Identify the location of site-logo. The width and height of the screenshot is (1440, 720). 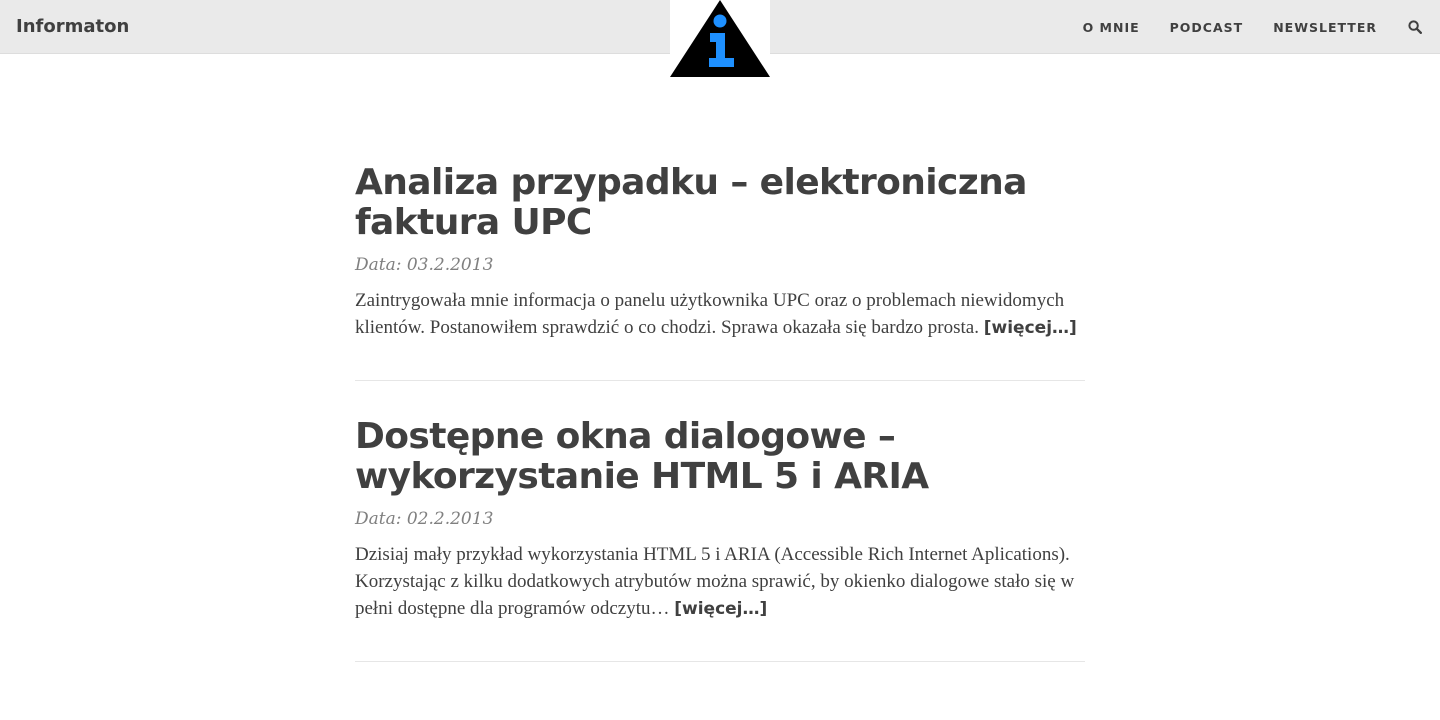
(720, 38).